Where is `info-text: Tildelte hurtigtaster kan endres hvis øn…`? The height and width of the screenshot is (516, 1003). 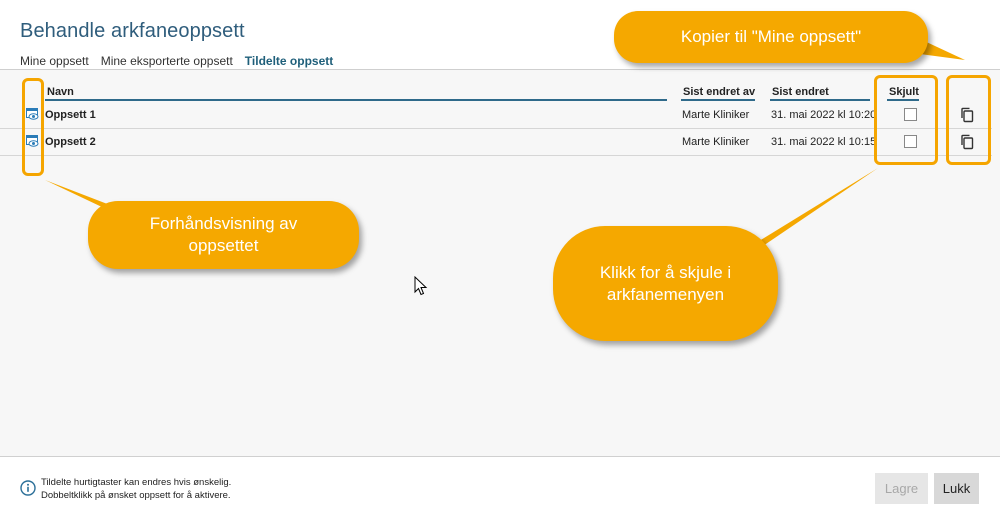
info-text: Tildelte hurtigtaster kan endres hvis øn… is located at coordinates (136, 489).